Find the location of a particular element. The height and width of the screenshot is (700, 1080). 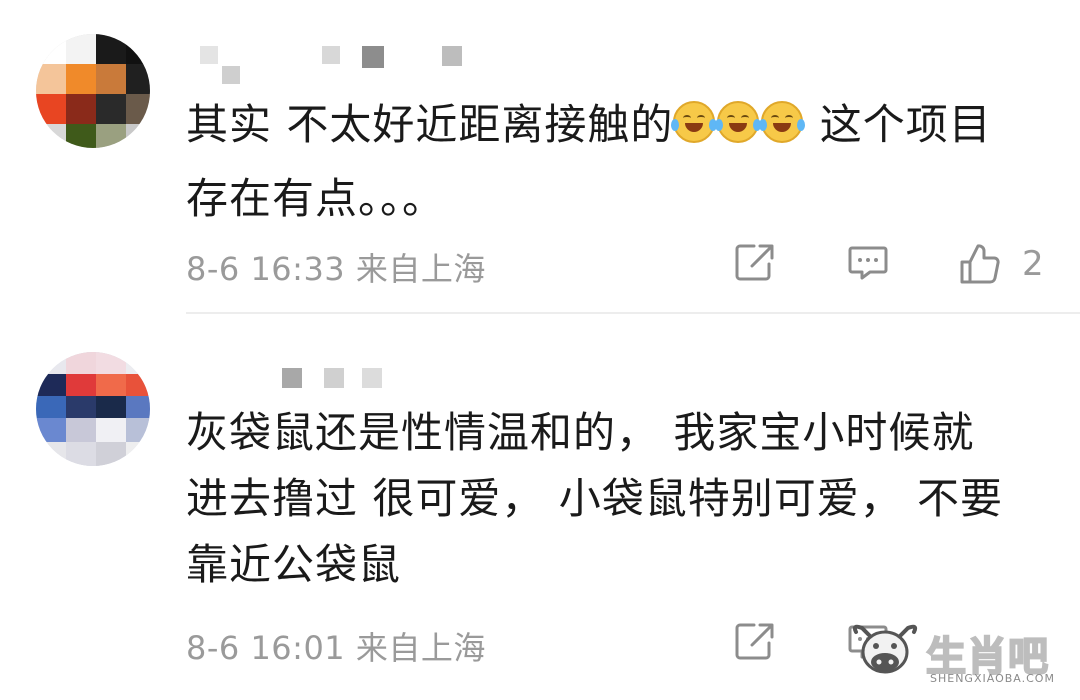

watermark-subtext: SHENGXIAOBA.COM is located at coordinates (992, 678).